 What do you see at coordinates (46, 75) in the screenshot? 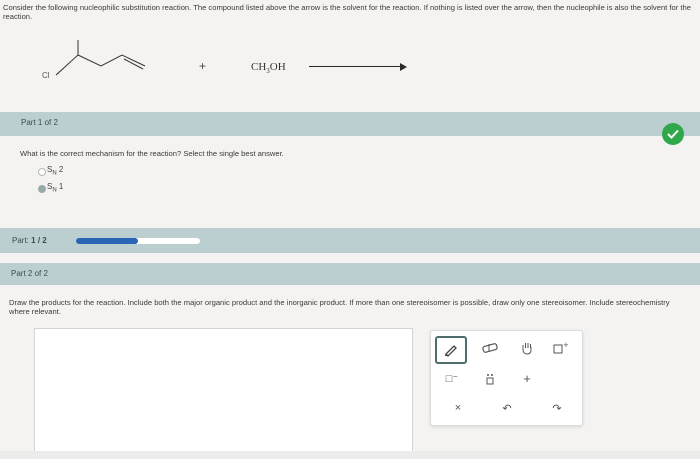
I see `chlorine-label: Cl` at bounding box center [46, 75].